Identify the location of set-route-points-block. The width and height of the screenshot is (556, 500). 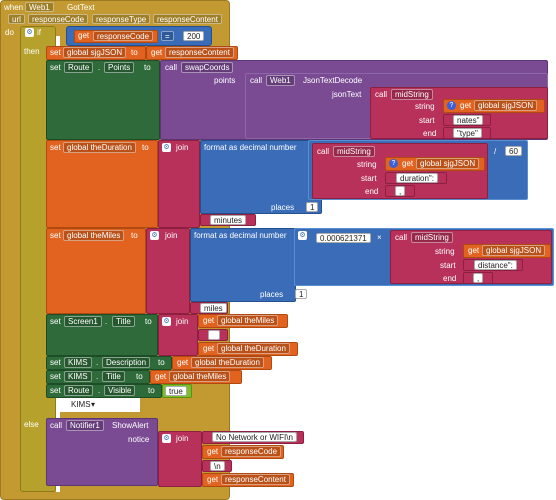
(103, 100).